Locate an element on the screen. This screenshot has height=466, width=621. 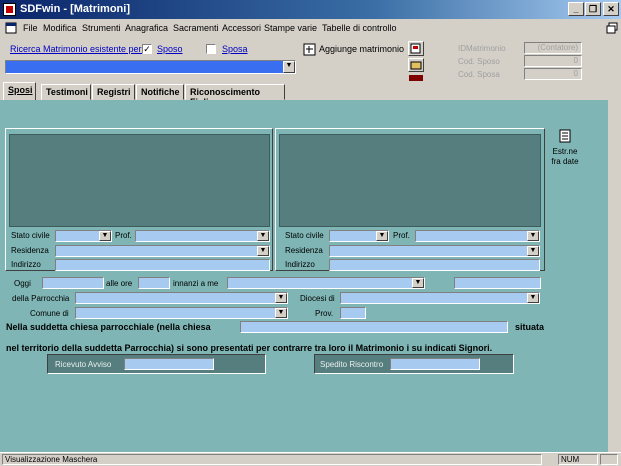
menu-sacramenti: Sacramenti is located at coordinates (196, 28).